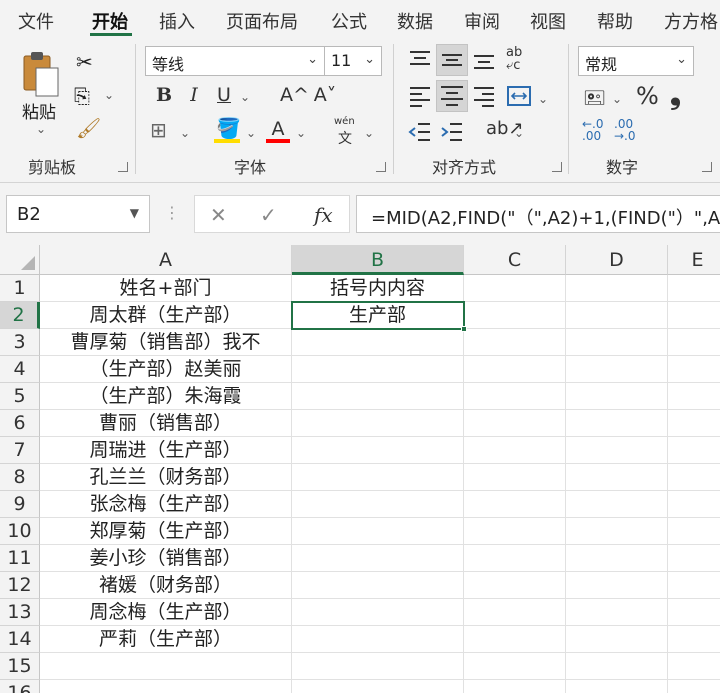  I want to click on font-size-select: 11 ⌄, so click(353, 61).